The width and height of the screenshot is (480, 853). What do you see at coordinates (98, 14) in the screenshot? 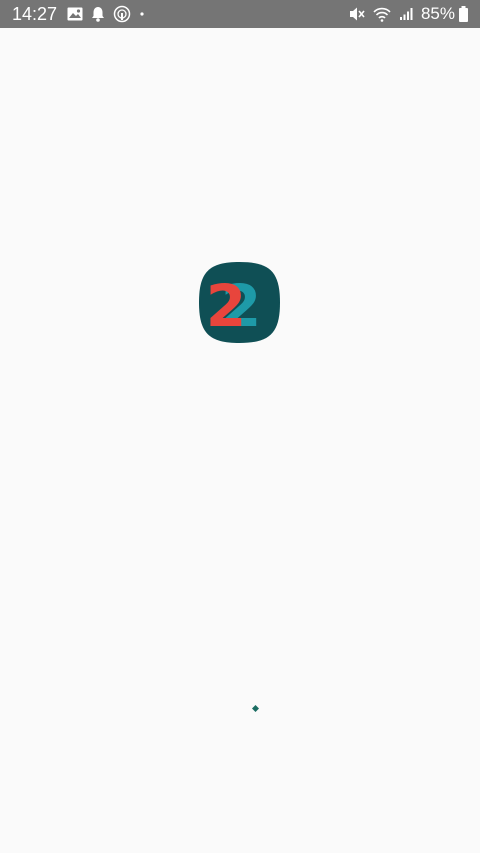
I see `notification-bell-icon` at bounding box center [98, 14].